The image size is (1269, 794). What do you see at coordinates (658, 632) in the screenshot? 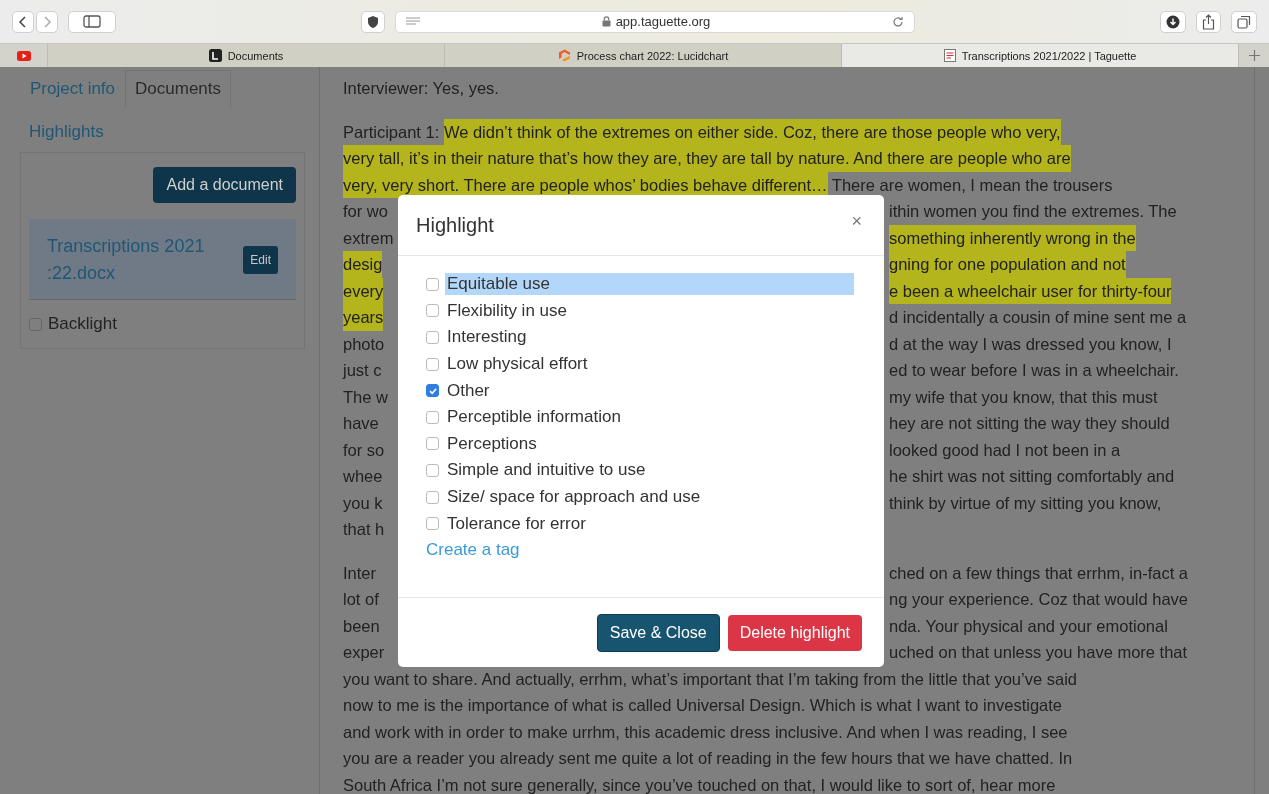
I see `save-button: Save & Close` at bounding box center [658, 632].